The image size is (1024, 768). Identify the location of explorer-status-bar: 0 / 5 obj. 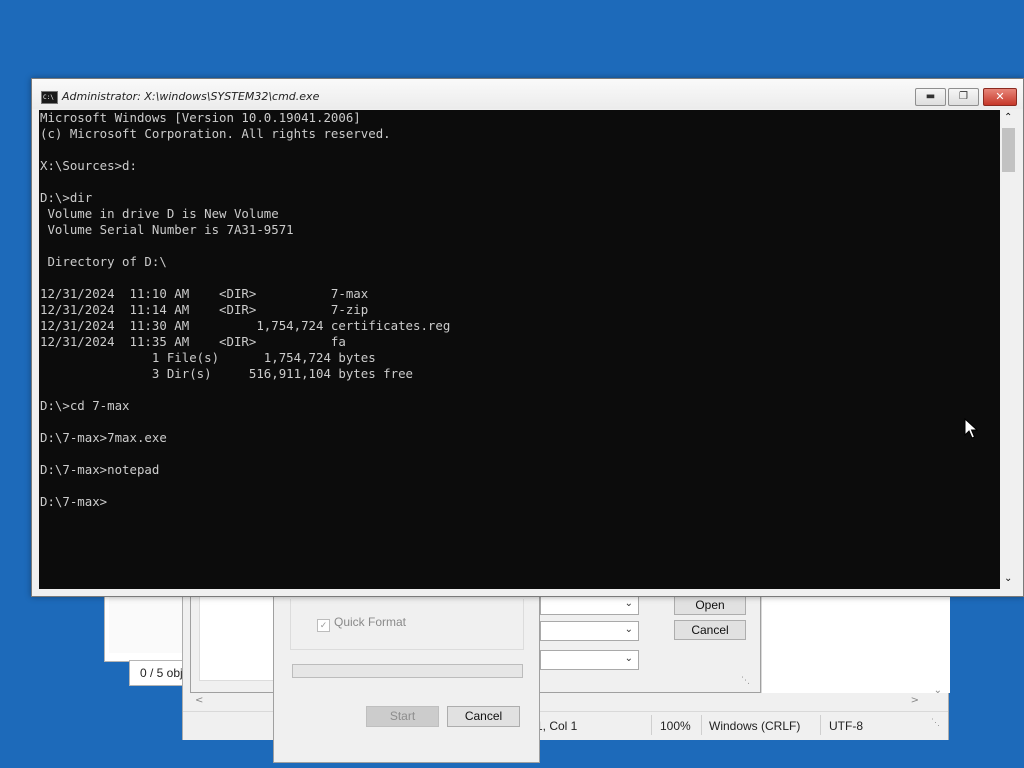
(159, 673).